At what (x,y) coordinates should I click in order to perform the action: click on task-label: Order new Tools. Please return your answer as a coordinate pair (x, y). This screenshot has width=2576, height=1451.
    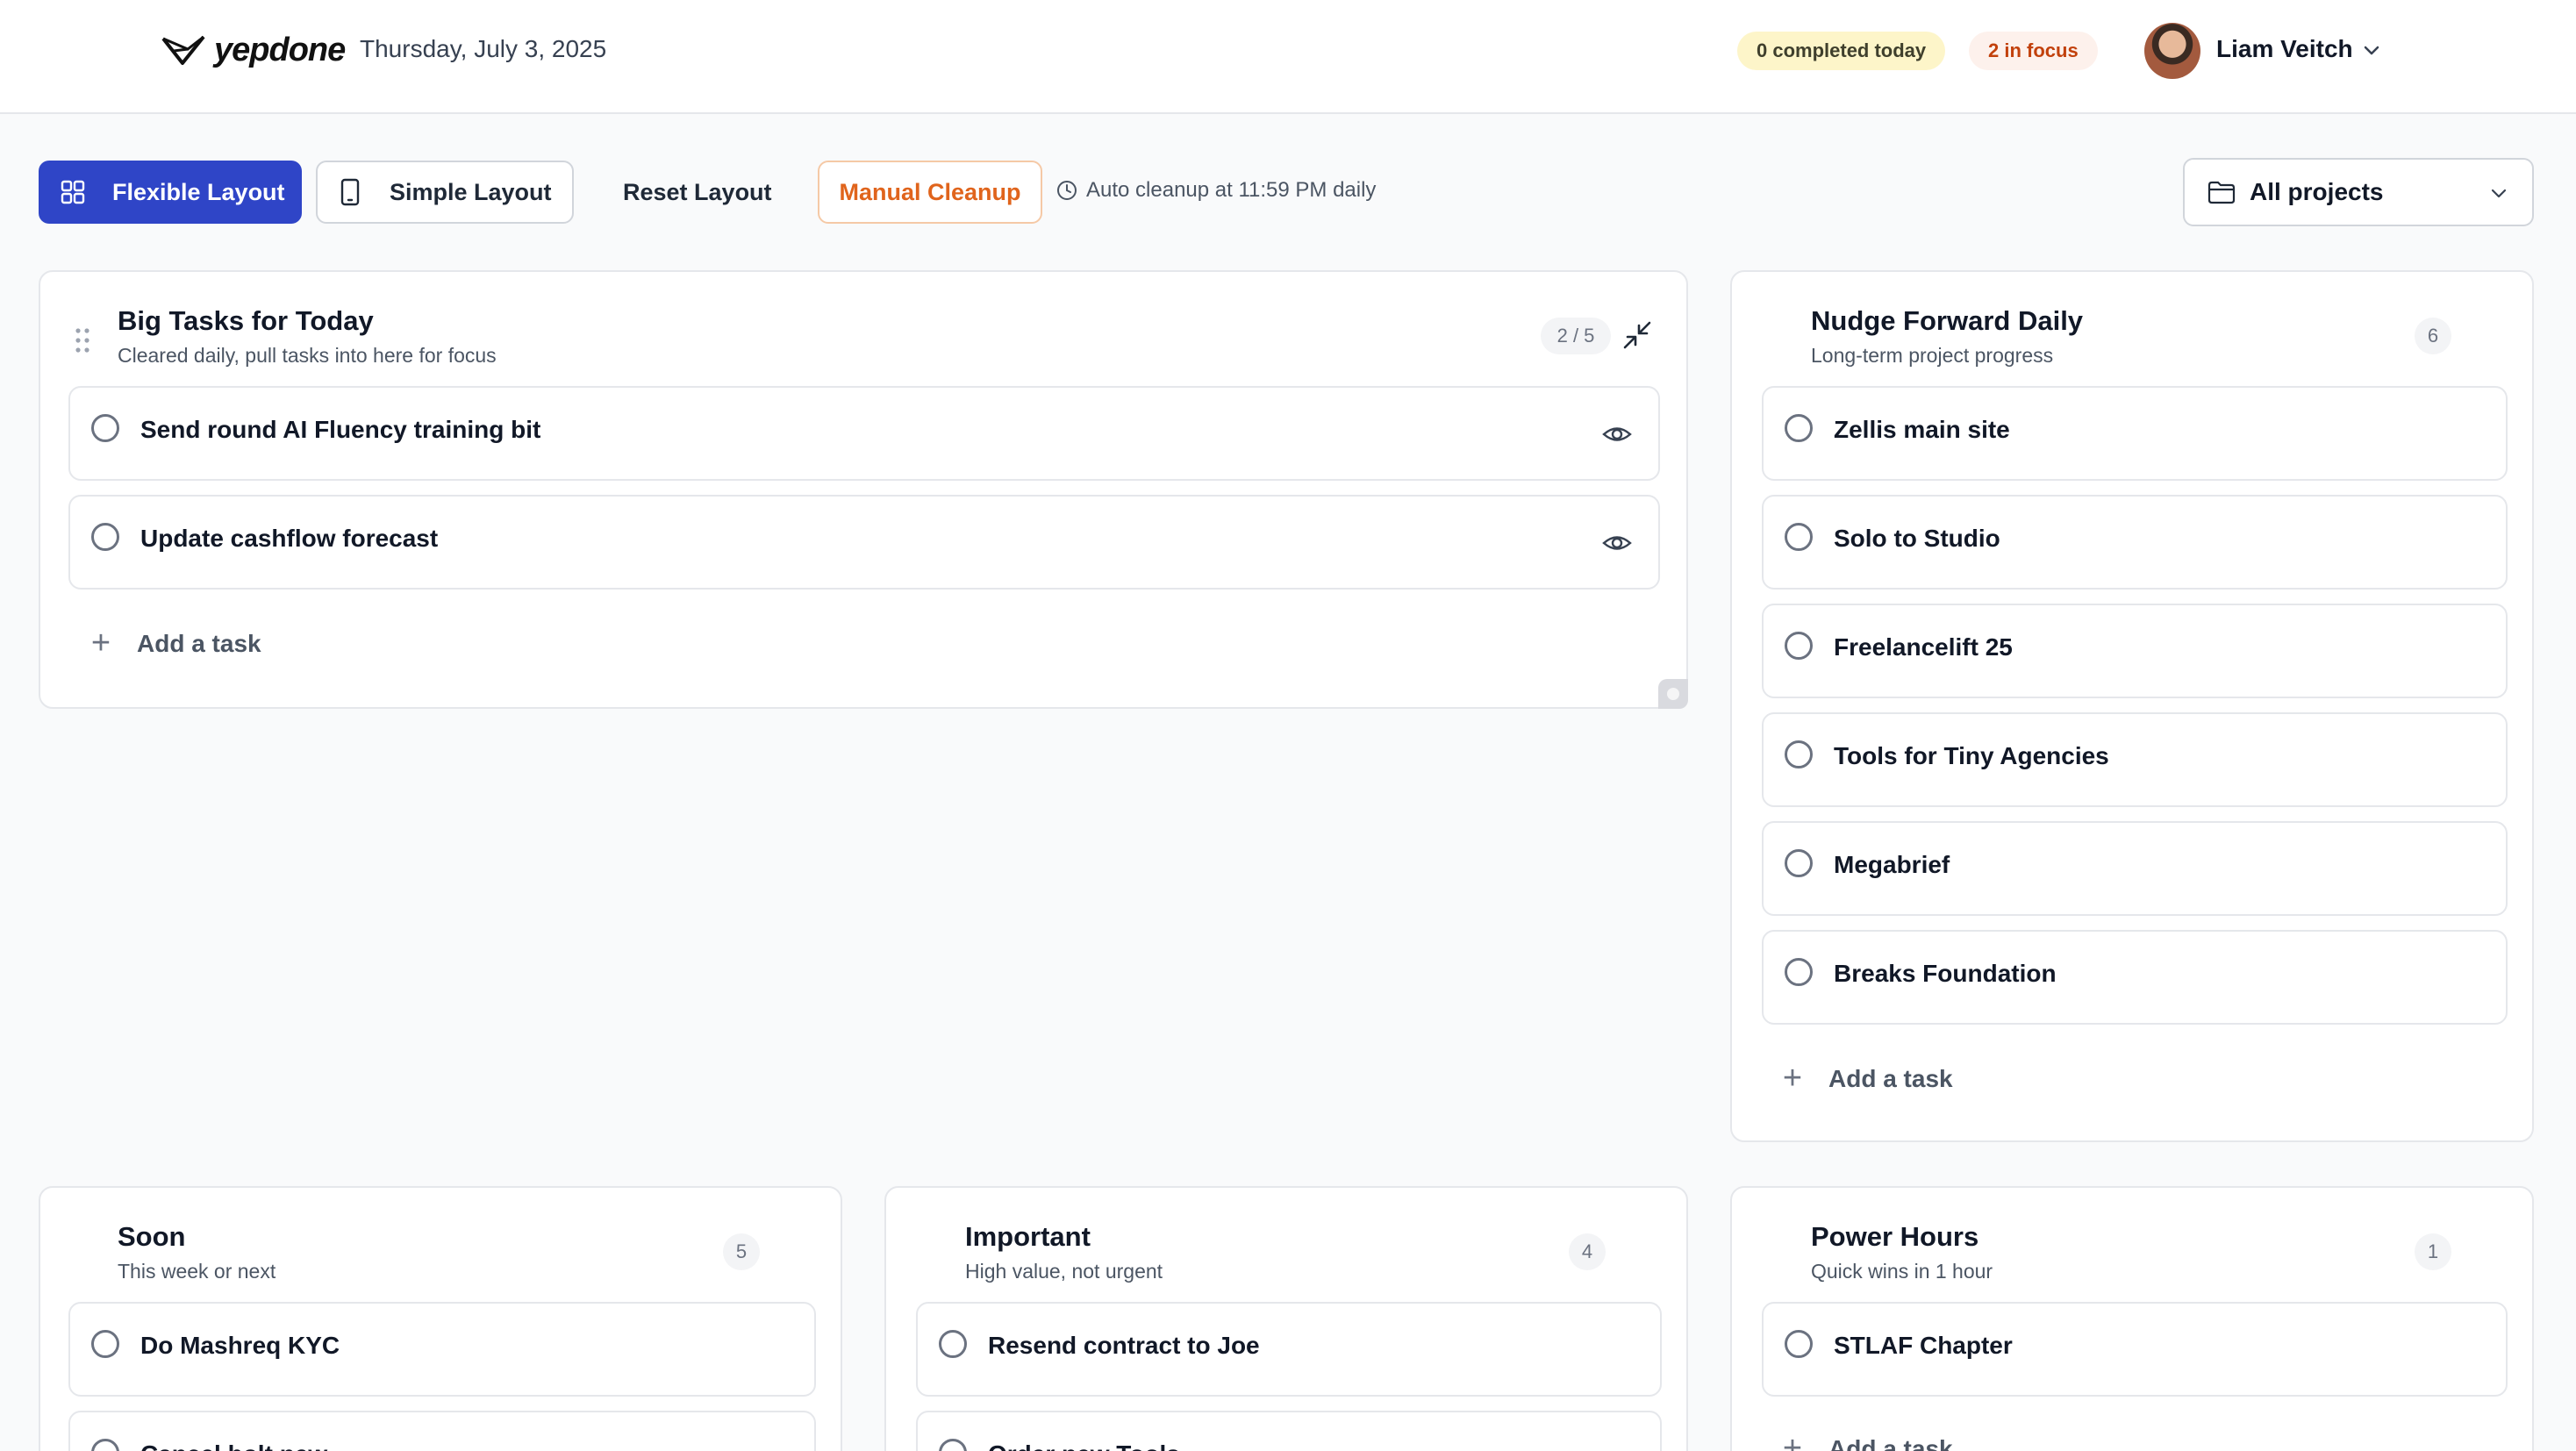
    Looking at the image, I should click on (1084, 1445).